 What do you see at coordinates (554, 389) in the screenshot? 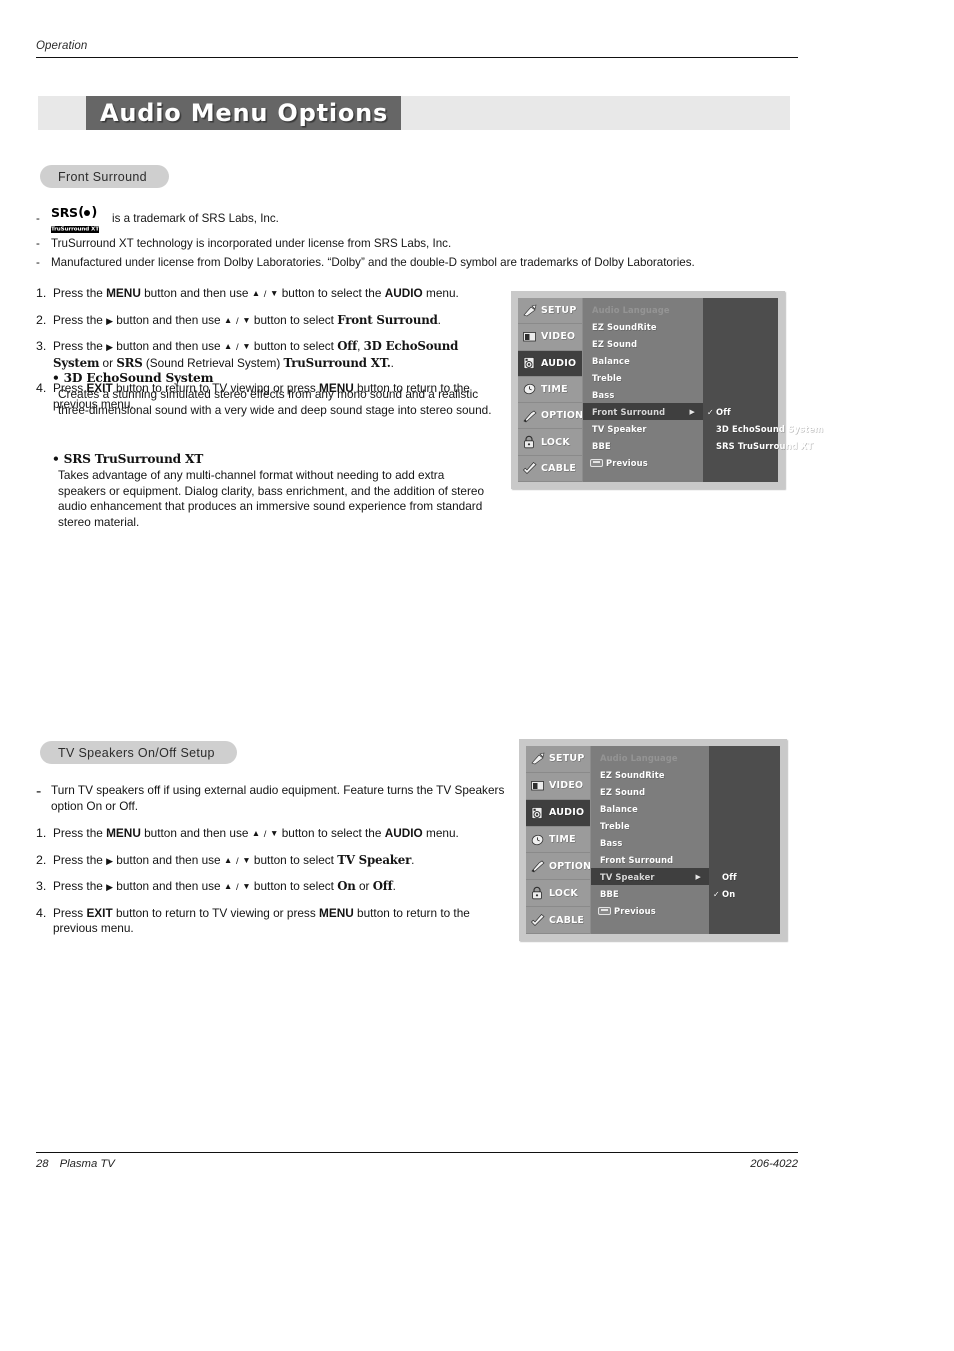
I see `osd-sidebar-item-label: TIME` at bounding box center [554, 389].